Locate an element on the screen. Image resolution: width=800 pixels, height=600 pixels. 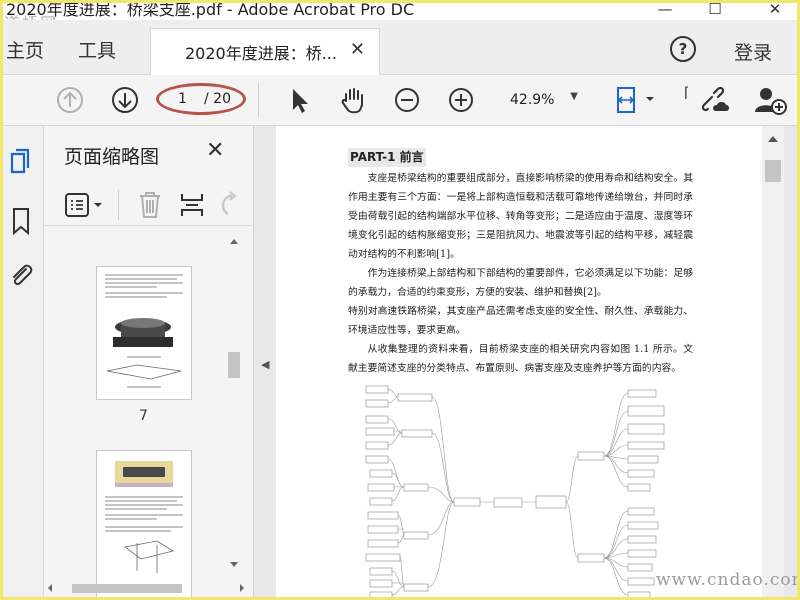
collapse-left-pane: ◀ is located at coordinates (265, 364).